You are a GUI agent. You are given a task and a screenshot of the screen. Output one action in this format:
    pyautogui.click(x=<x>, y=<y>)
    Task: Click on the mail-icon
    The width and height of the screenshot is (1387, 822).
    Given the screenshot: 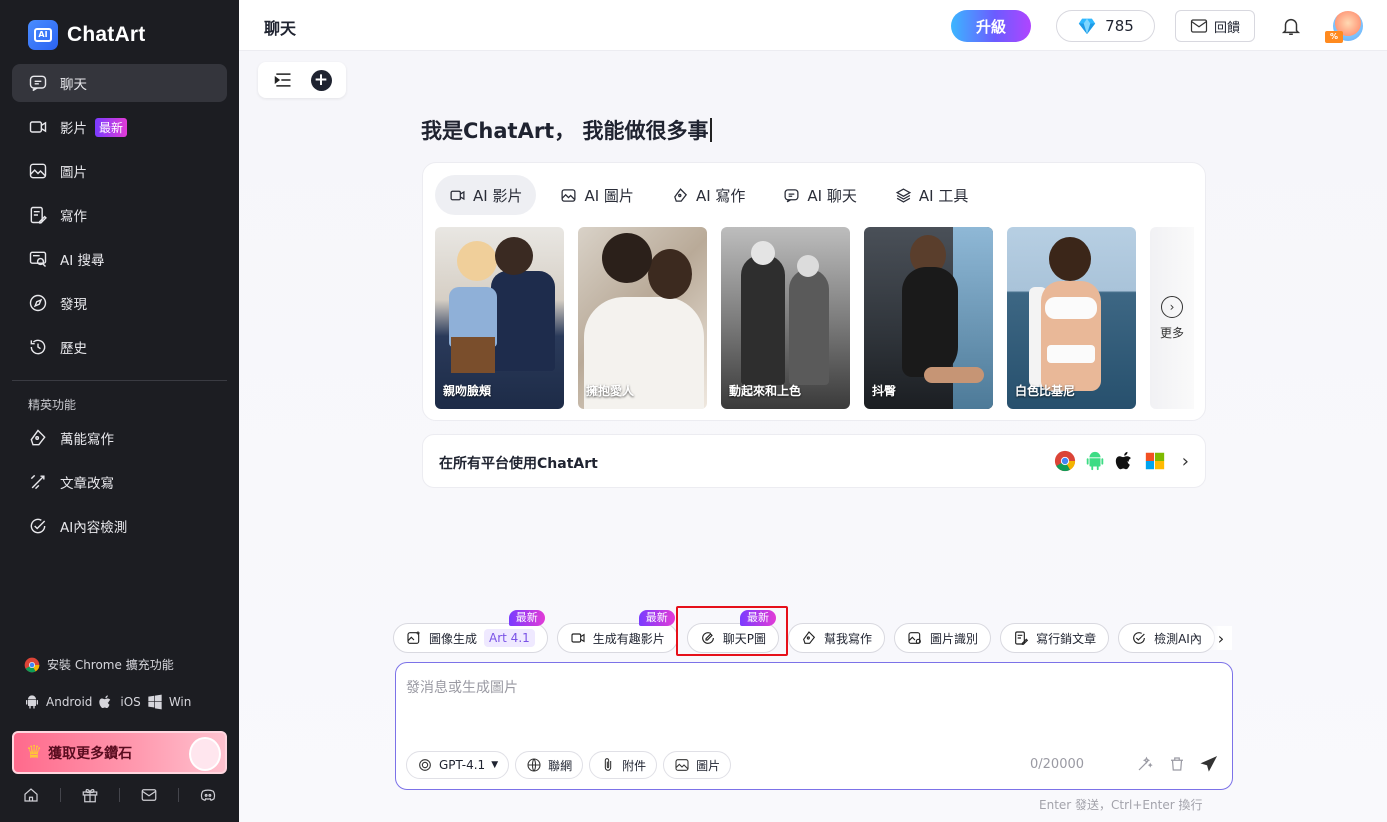 What is the action you would take?
    pyautogui.click(x=149, y=795)
    